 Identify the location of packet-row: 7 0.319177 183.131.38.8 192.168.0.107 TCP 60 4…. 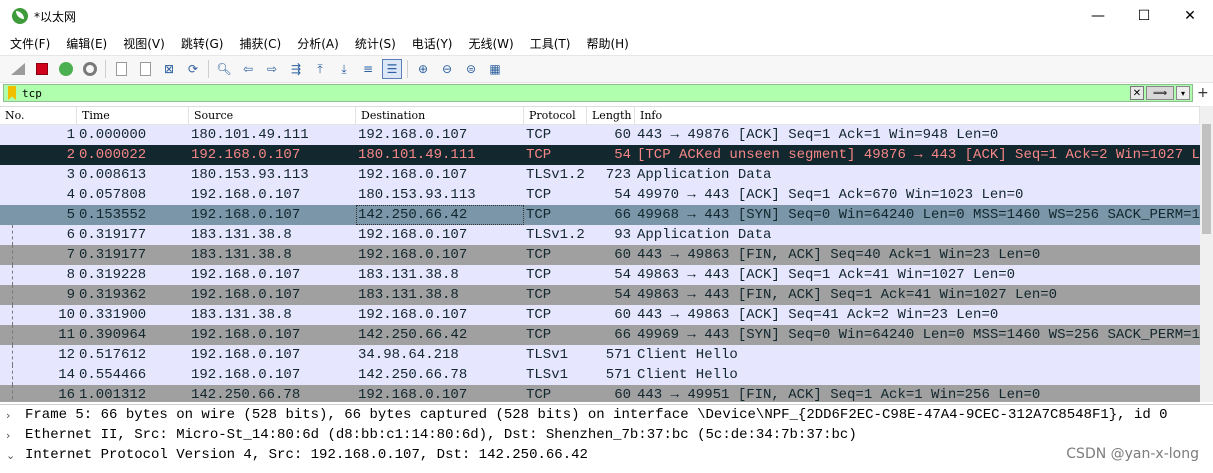
(600, 255).